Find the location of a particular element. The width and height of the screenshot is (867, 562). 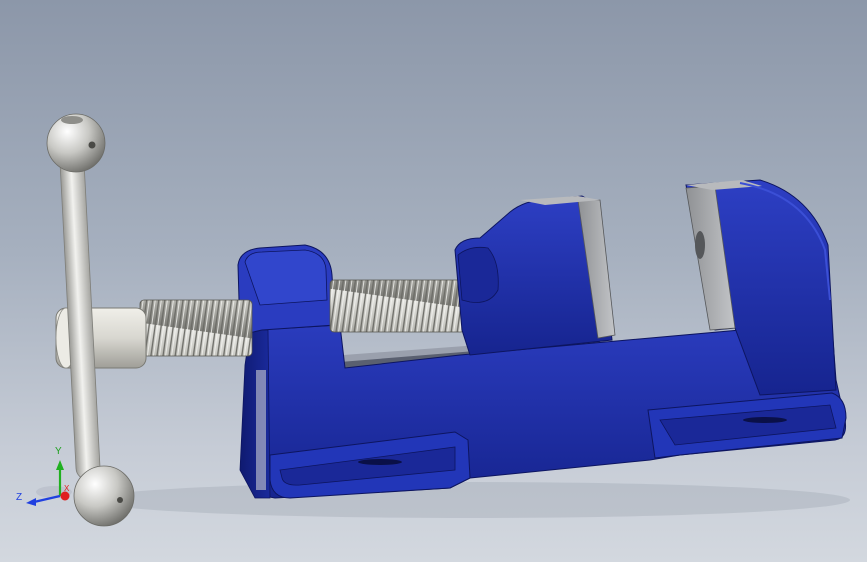

y-axis-label: Y is located at coordinates (58, 451).